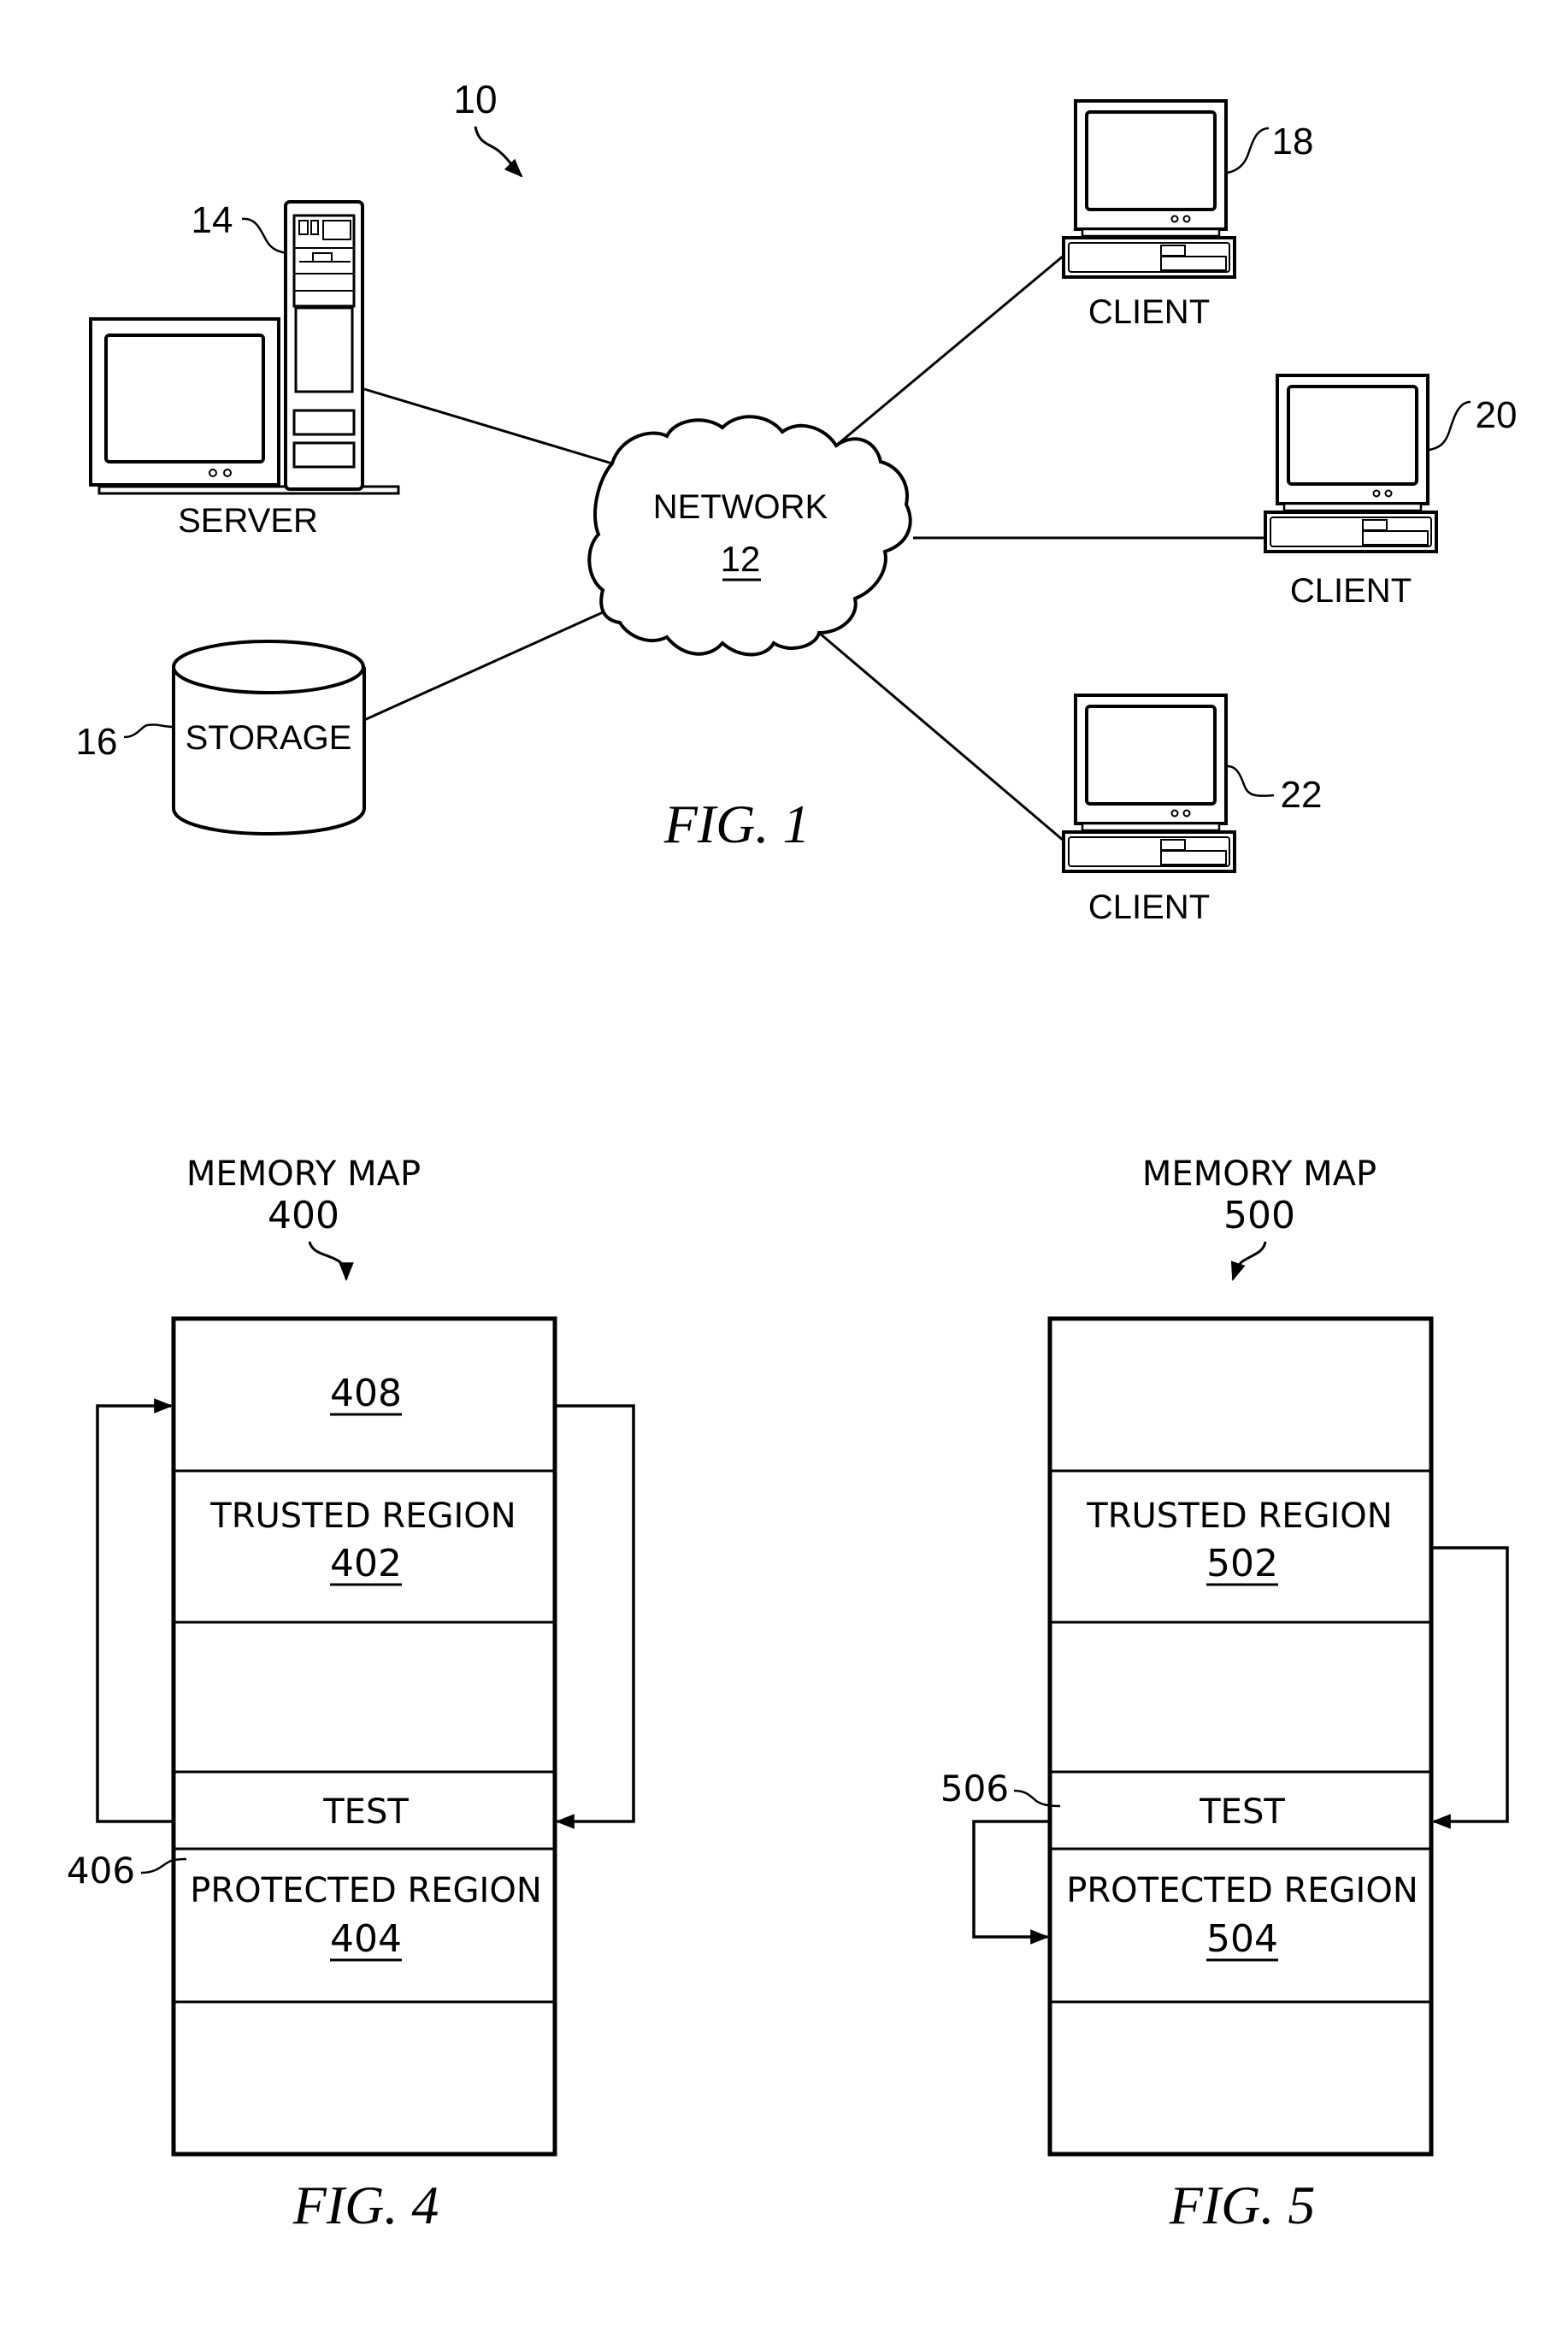 This screenshot has height=2326, width=1568. What do you see at coordinates (737, 824) in the screenshot?
I see `fig1-caption: FIG. 1` at bounding box center [737, 824].